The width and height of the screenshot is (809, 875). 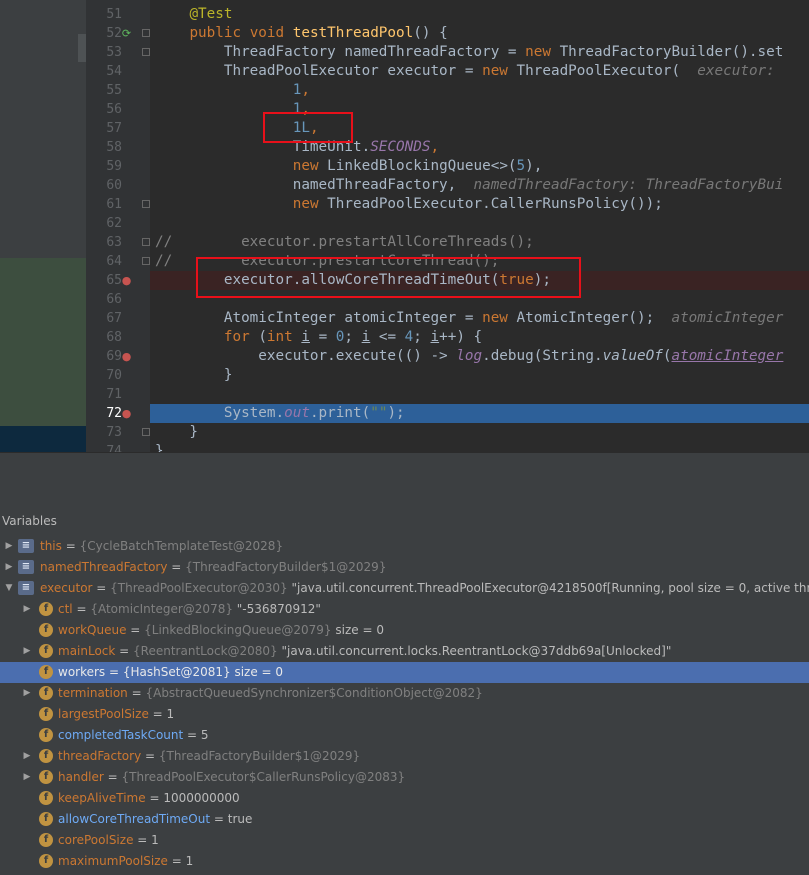 What do you see at coordinates (447, 413) in the screenshot?
I see `code-line: 72 ● System.out.print("");` at bounding box center [447, 413].